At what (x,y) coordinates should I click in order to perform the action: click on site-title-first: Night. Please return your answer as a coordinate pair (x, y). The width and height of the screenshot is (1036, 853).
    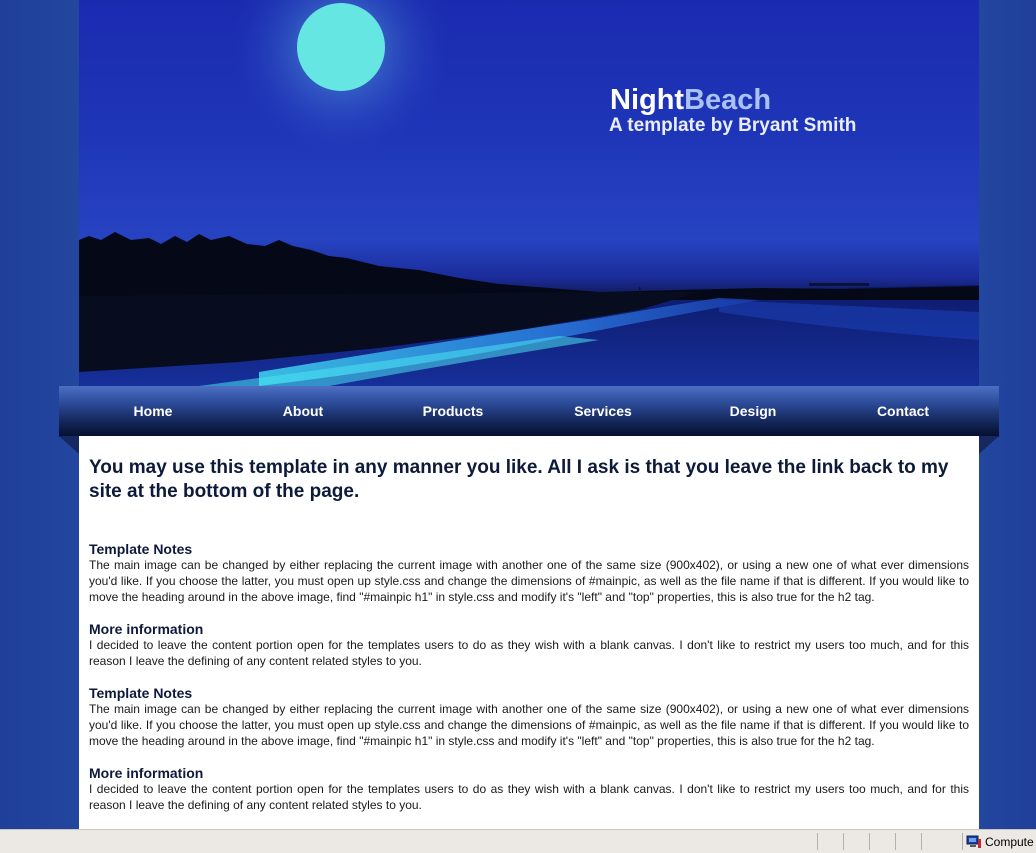
    Looking at the image, I should click on (647, 100).